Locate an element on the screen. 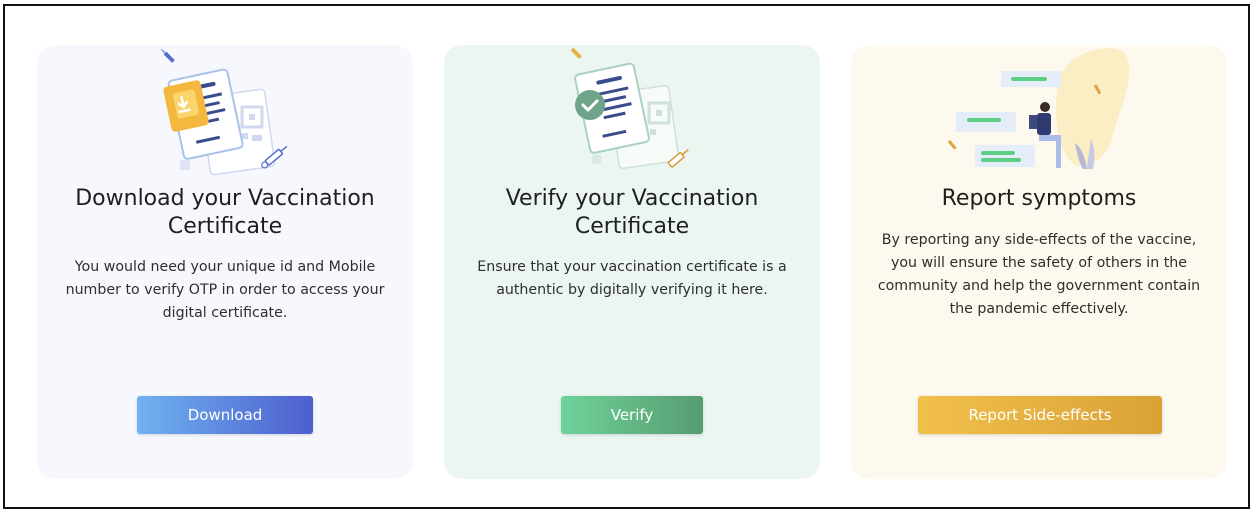  report-symptoms-illustration is located at coordinates (1038, 108).